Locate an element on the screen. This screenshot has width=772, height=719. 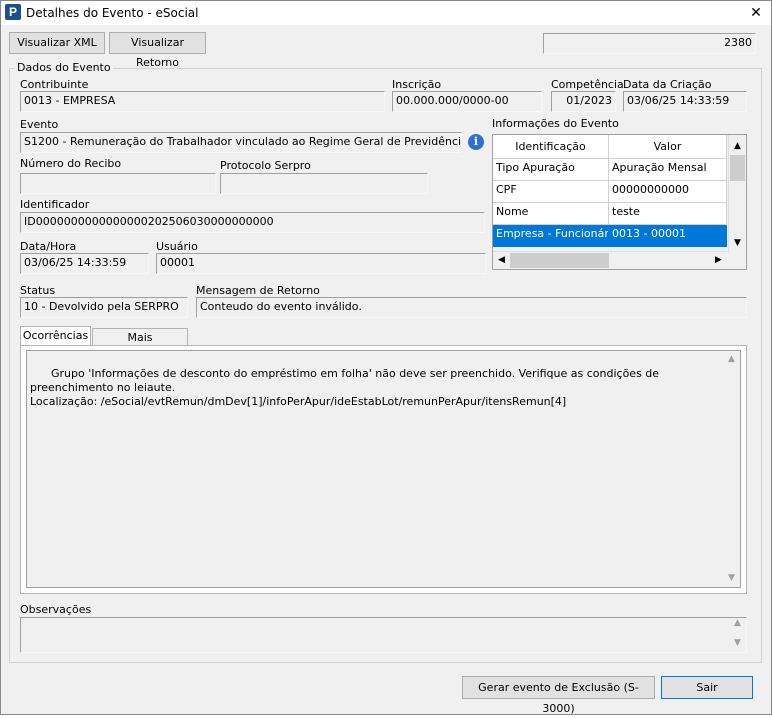
grid-row-selected: Empresa - Funcionário 0013 - 00001 is located at coordinates (610, 236).